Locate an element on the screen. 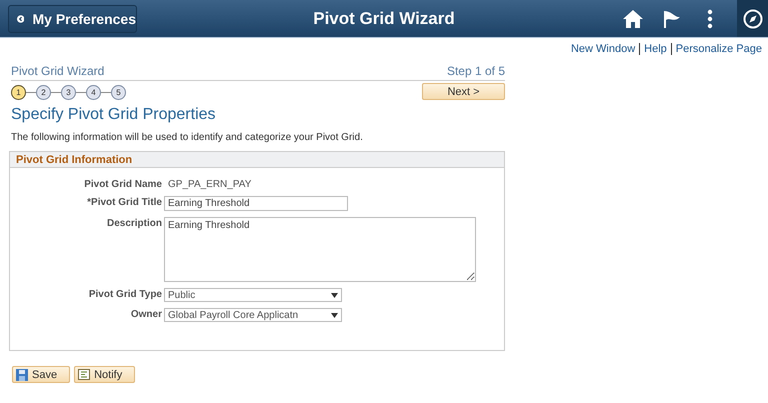 This screenshot has width=768, height=403. header-link: Personalize Page is located at coordinates (719, 49).